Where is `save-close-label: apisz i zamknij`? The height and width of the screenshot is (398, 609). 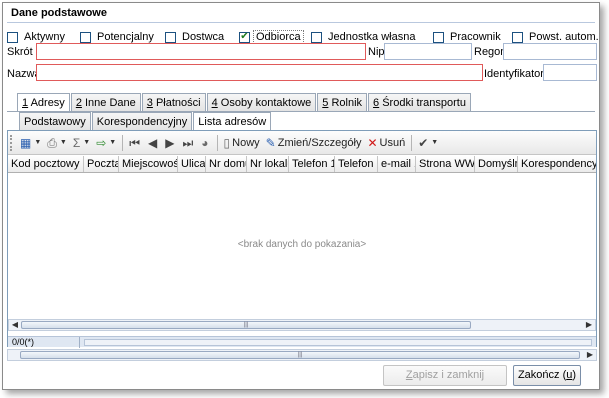
save-close-label: apisz i zamknij is located at coordinates (448, 375).